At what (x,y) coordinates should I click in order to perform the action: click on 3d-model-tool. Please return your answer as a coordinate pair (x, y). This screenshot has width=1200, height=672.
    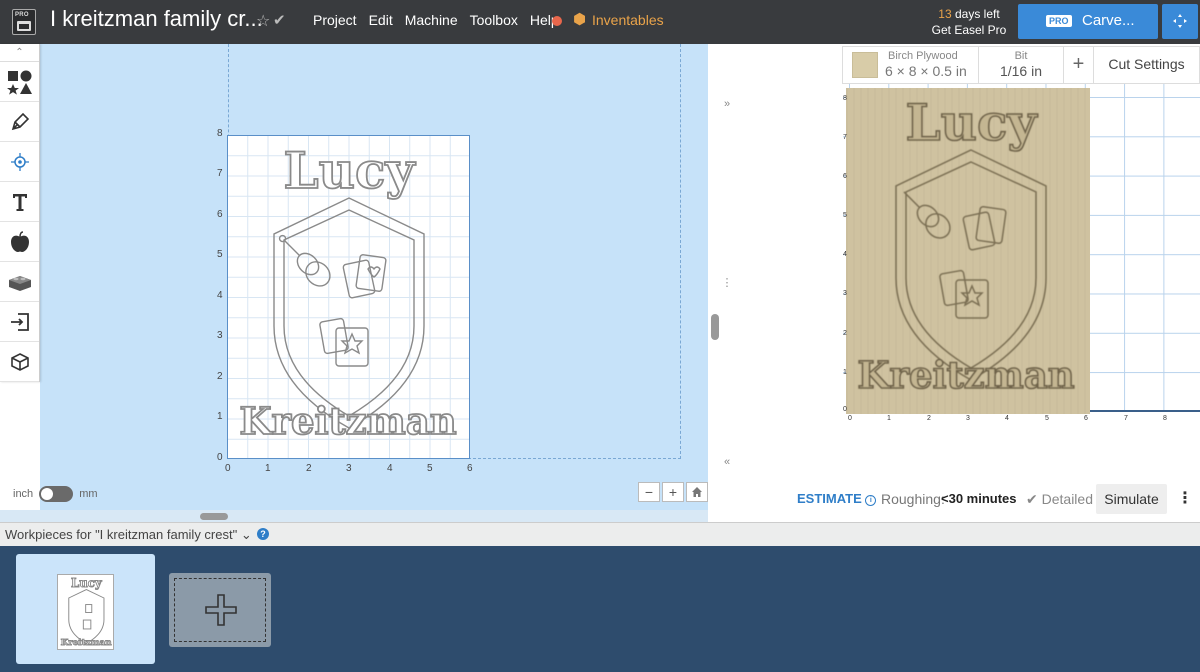
    Looking at the image, I should click on (19, 362).